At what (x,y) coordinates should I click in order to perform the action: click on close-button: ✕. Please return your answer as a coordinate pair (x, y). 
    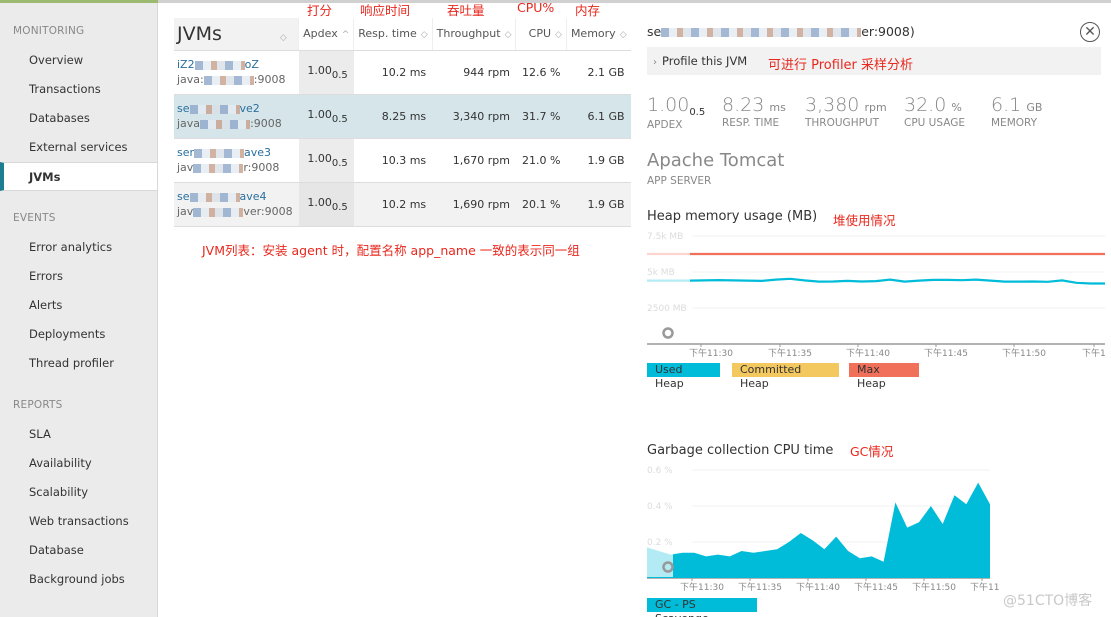
    Looking at the image, I should click on (1090, 32).